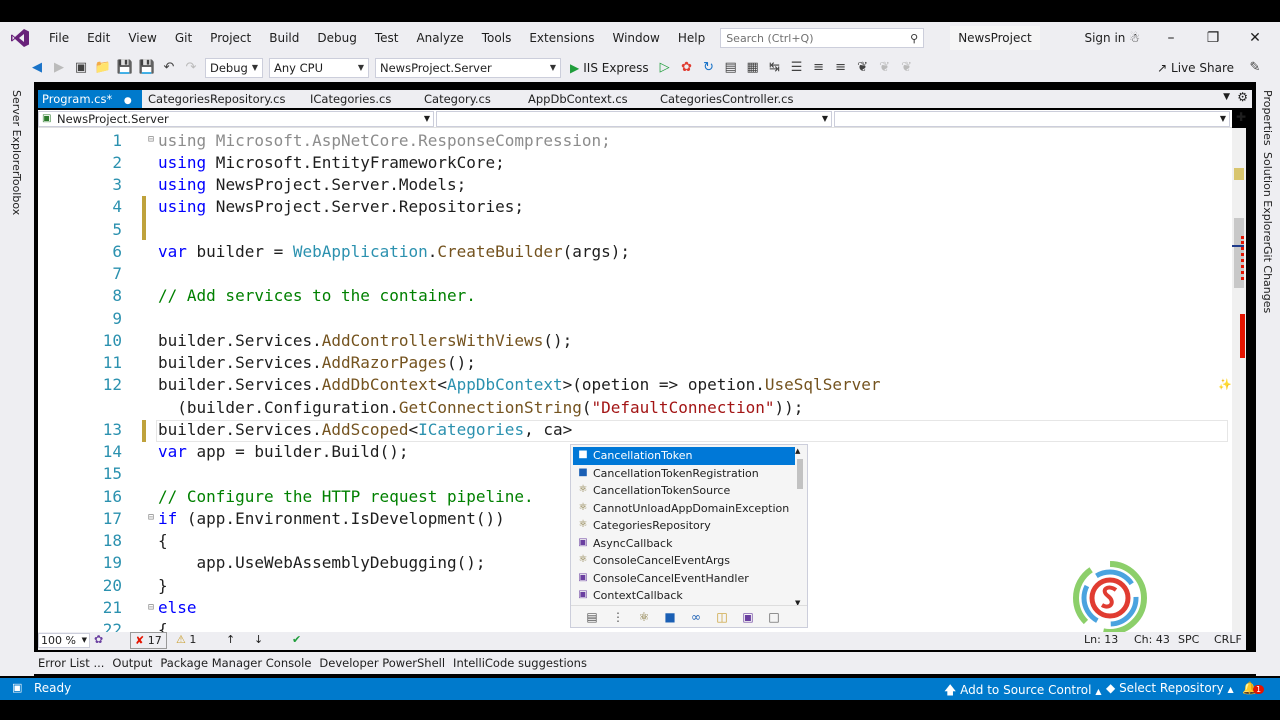 The width and height of the screenshot is (1280, 720). Describe the element at coordinates (37, 68) in the screenshot. I see `back-icon: ◀` at that location.